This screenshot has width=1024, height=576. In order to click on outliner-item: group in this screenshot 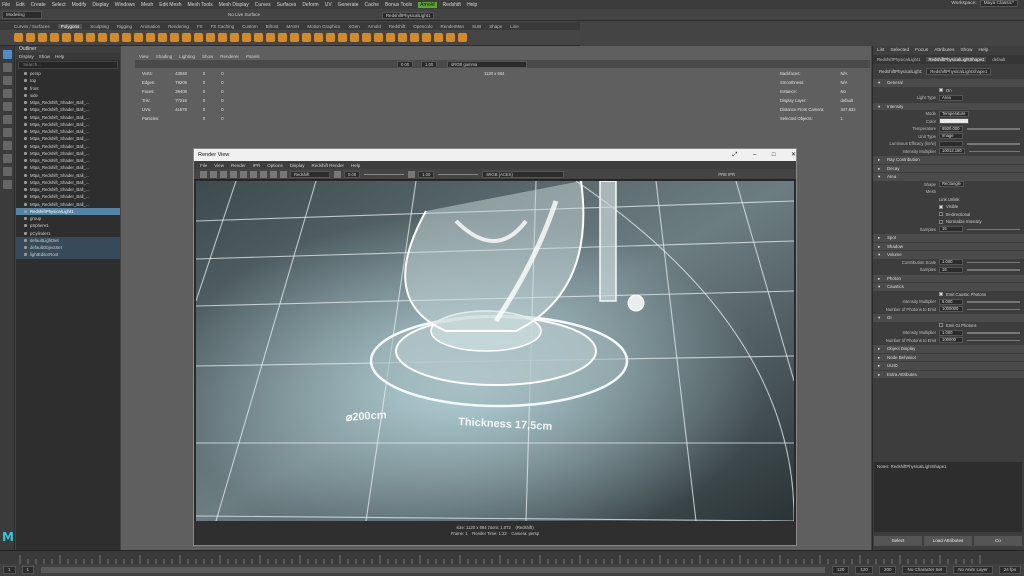, I will do `click(68, 218)`.